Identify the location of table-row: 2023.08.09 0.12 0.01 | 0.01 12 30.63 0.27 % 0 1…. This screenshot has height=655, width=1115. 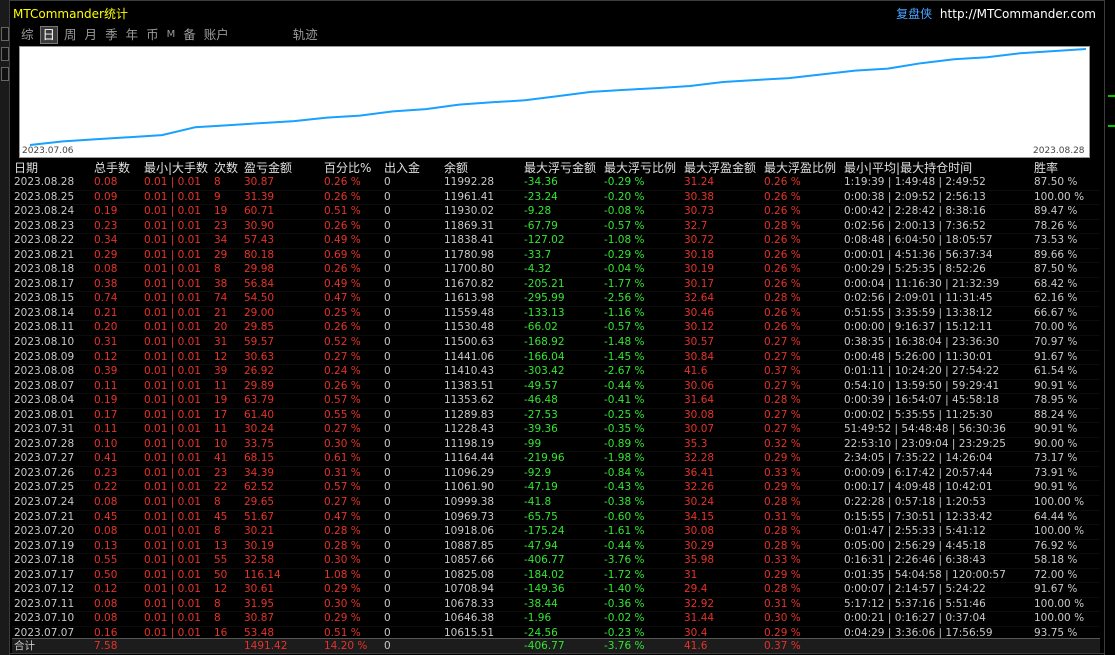
(556, 358).